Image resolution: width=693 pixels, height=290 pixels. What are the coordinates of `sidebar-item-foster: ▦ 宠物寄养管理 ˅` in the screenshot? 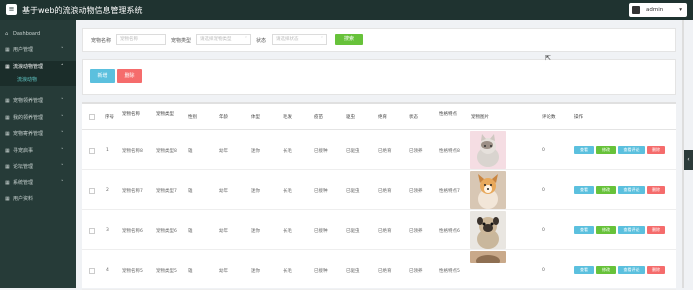 It's located at (38, 134).